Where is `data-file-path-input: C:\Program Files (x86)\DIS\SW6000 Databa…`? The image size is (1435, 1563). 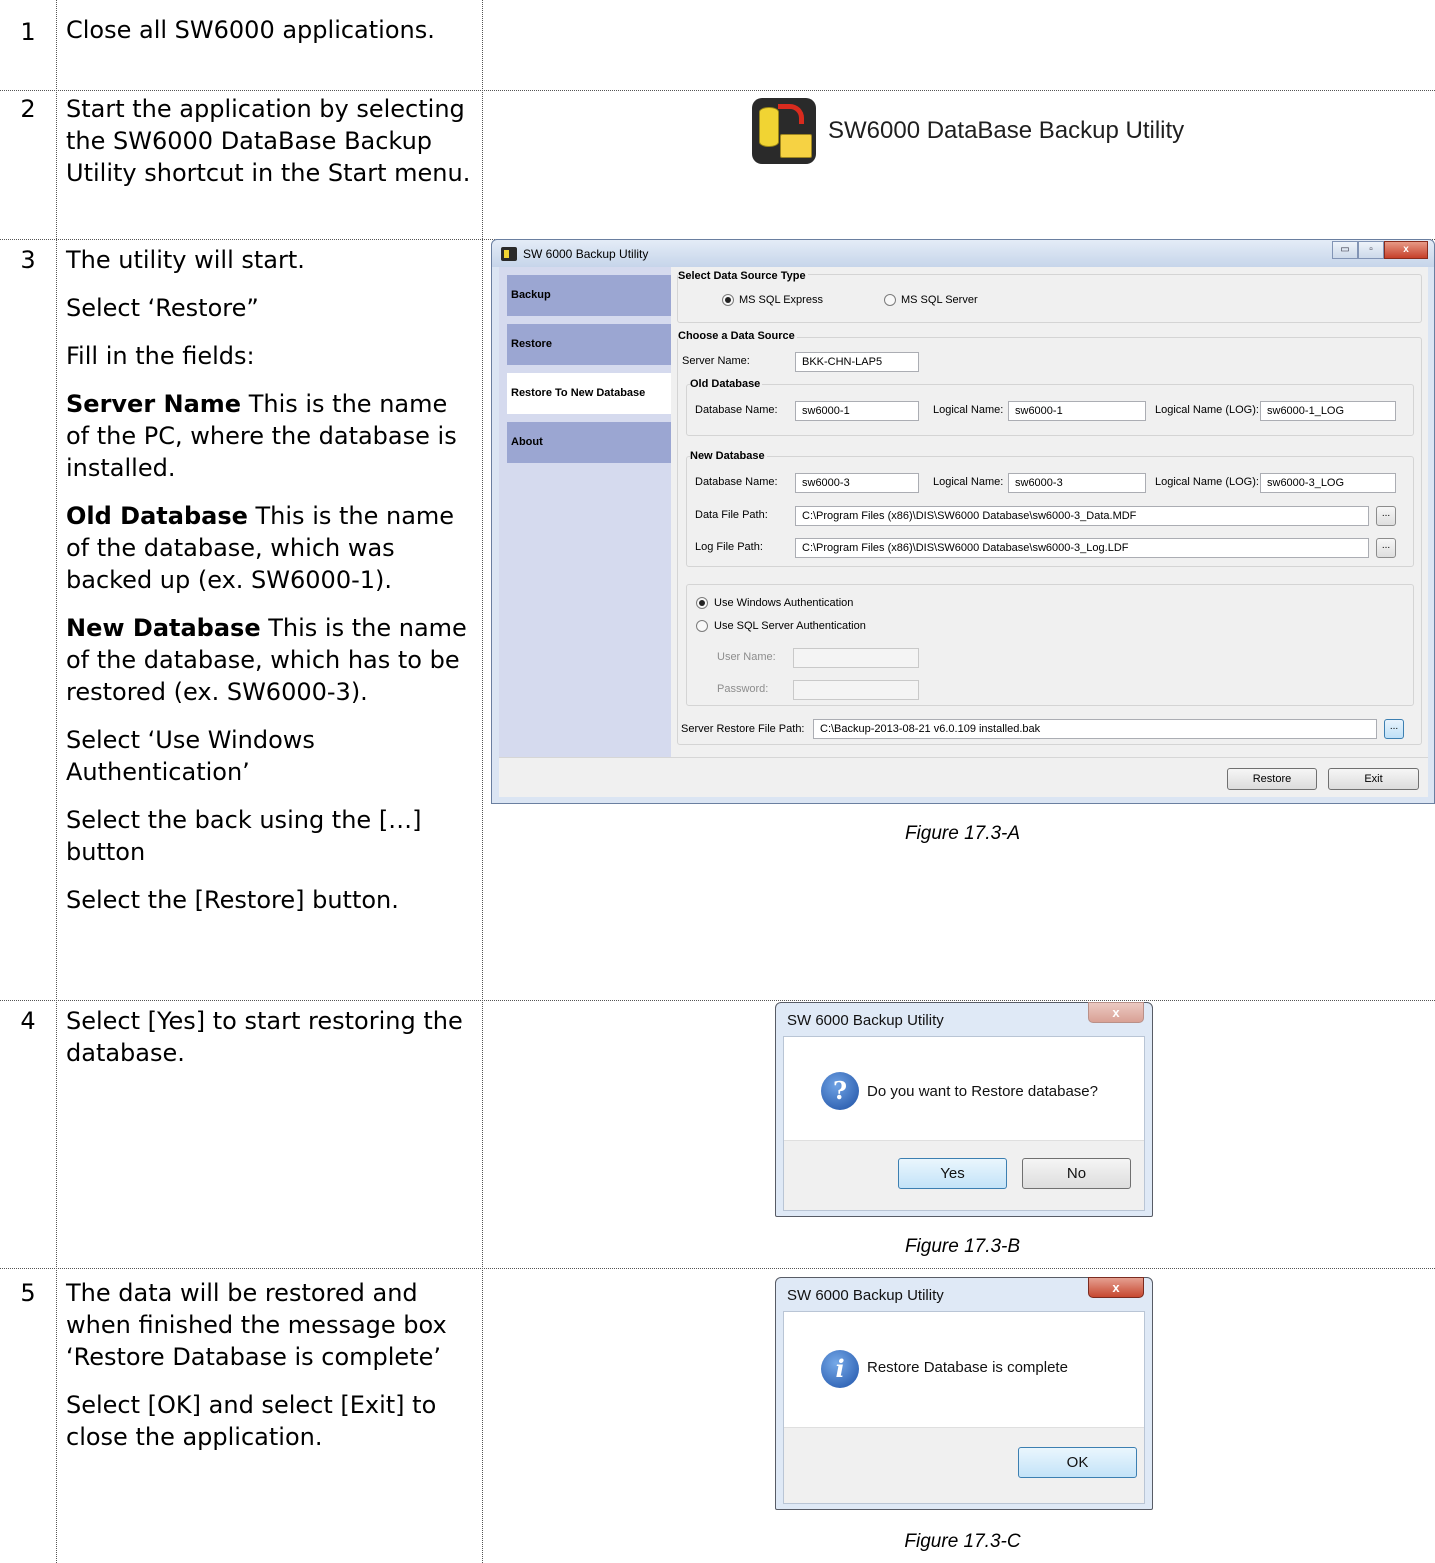 data-file-path-input: C:\Program Files (x86)\DIS\SW6000 Databa… is located at coordinates (1082, 516).